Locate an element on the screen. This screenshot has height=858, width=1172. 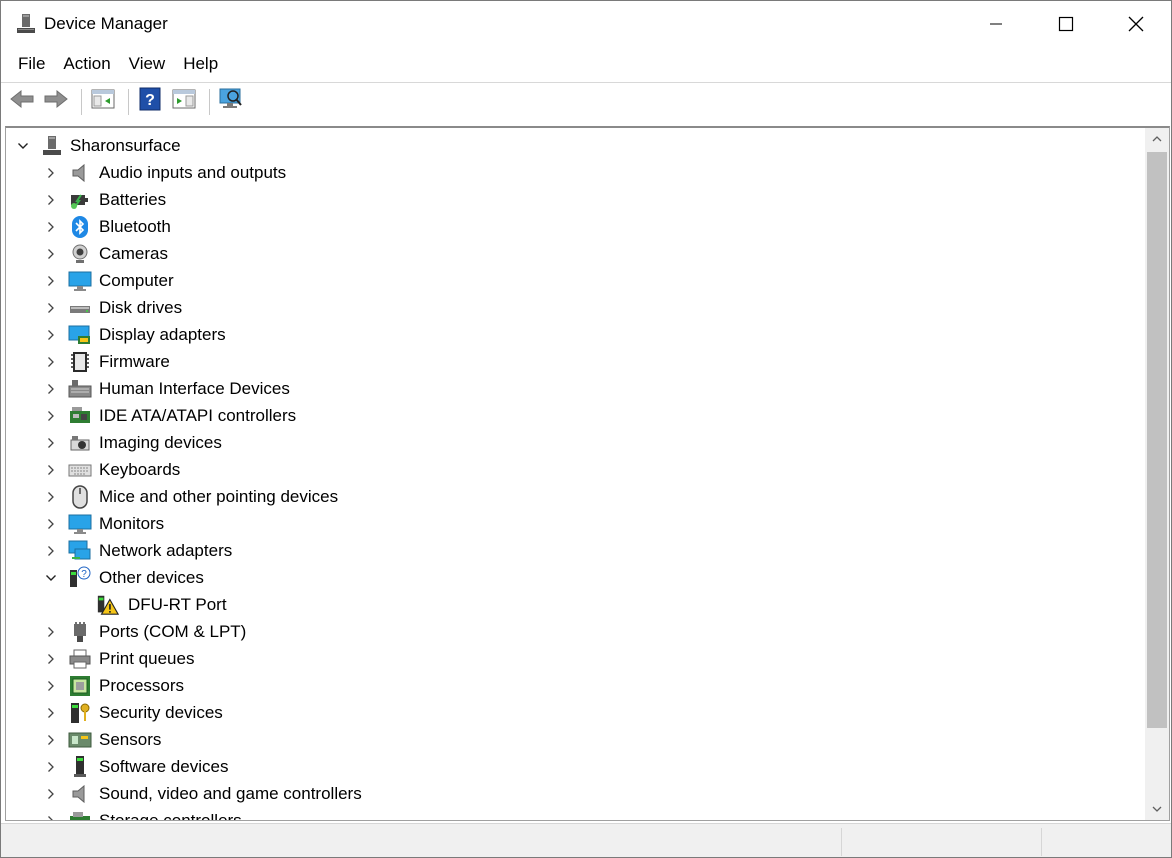
tree-category-security-devices: Security devices is located at coordinates (575, 712).